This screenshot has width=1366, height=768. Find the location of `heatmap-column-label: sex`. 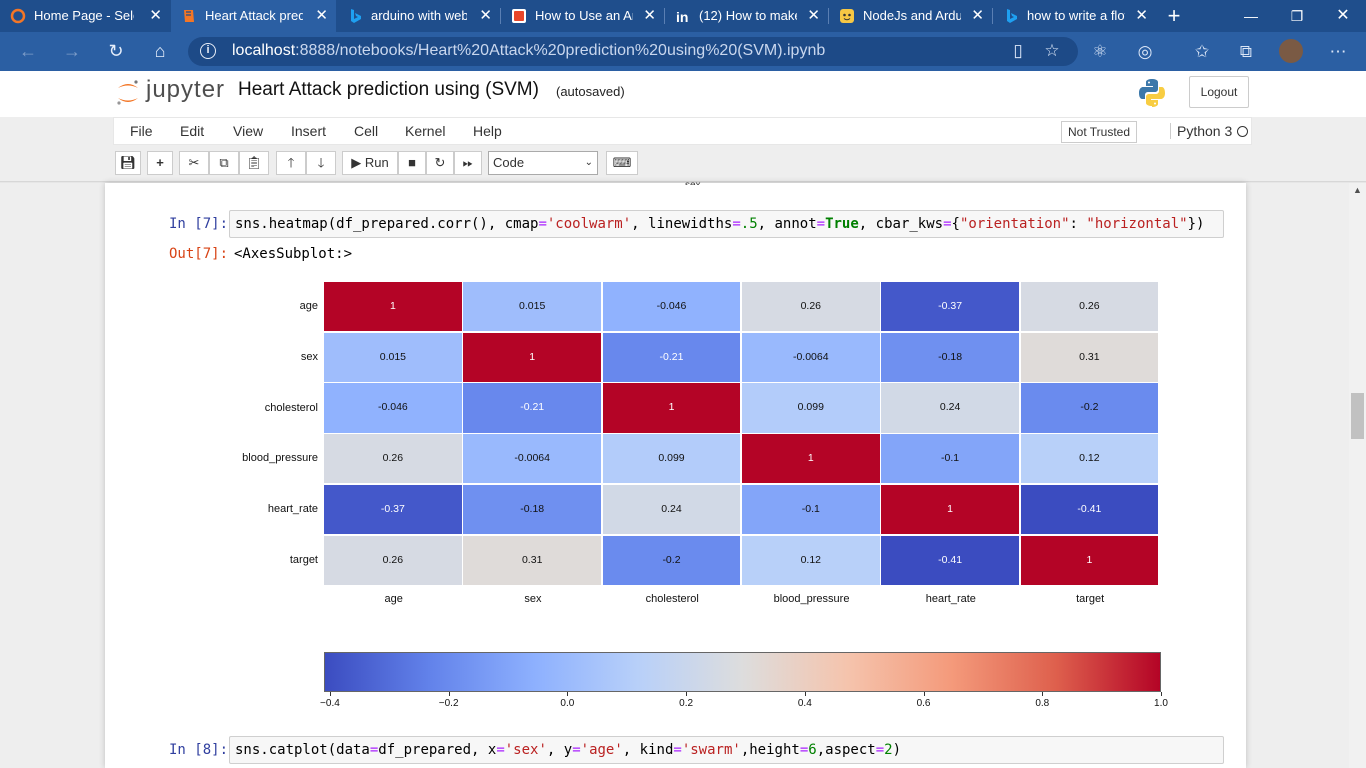

heatmap-column-label: sex is located at coordinates (533, 599).